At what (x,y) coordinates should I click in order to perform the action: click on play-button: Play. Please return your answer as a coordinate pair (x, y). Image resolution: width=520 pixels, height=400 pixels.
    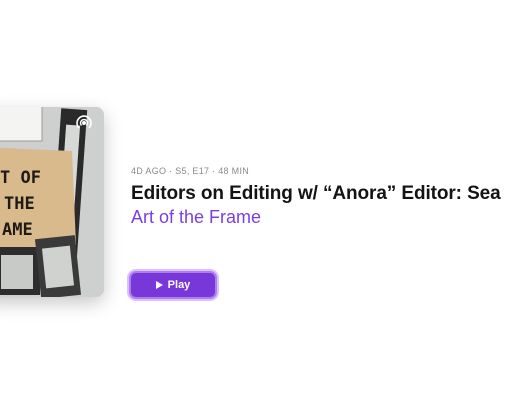
    Looking at the image, I should click on (173, 285).